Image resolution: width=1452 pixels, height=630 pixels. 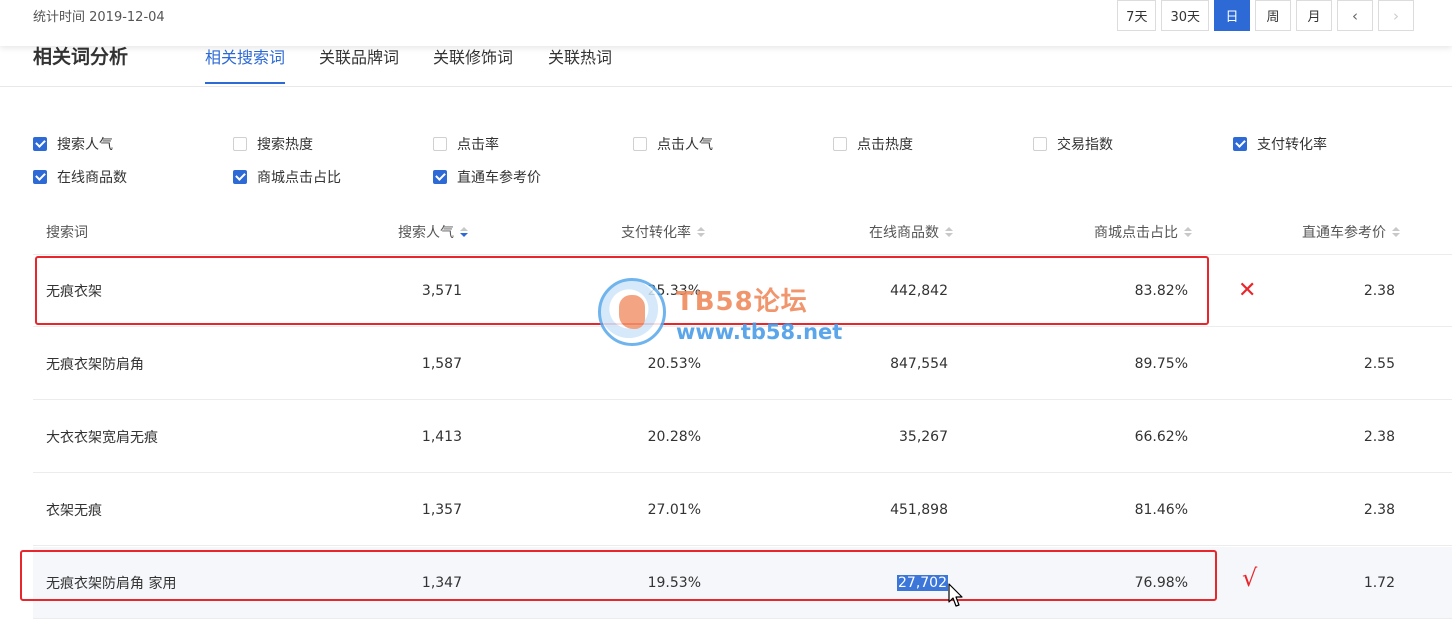 I want to click on watermark-url: www.tb58.net, so click(x=759, y=331).